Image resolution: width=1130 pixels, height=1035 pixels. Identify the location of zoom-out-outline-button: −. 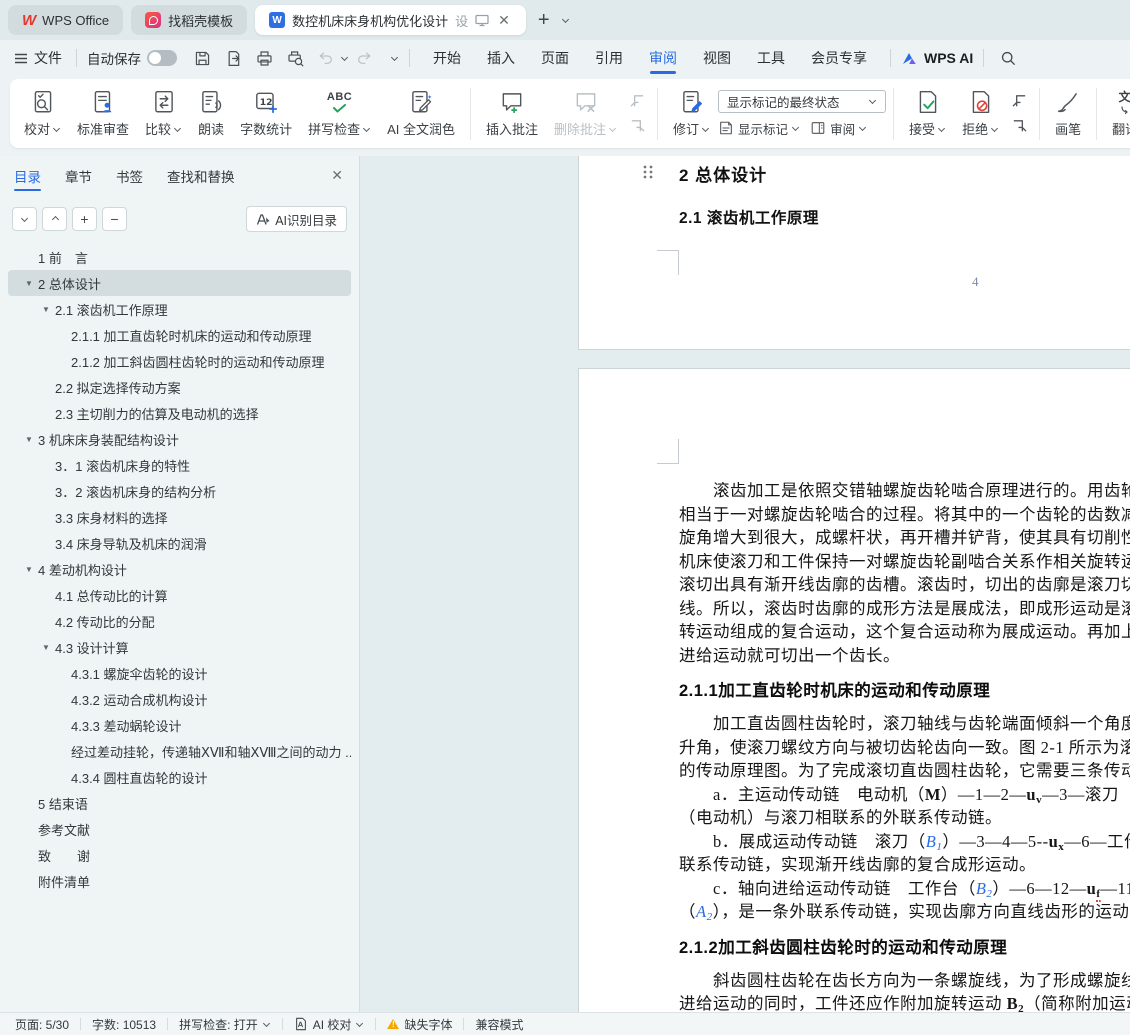
(114, 219).